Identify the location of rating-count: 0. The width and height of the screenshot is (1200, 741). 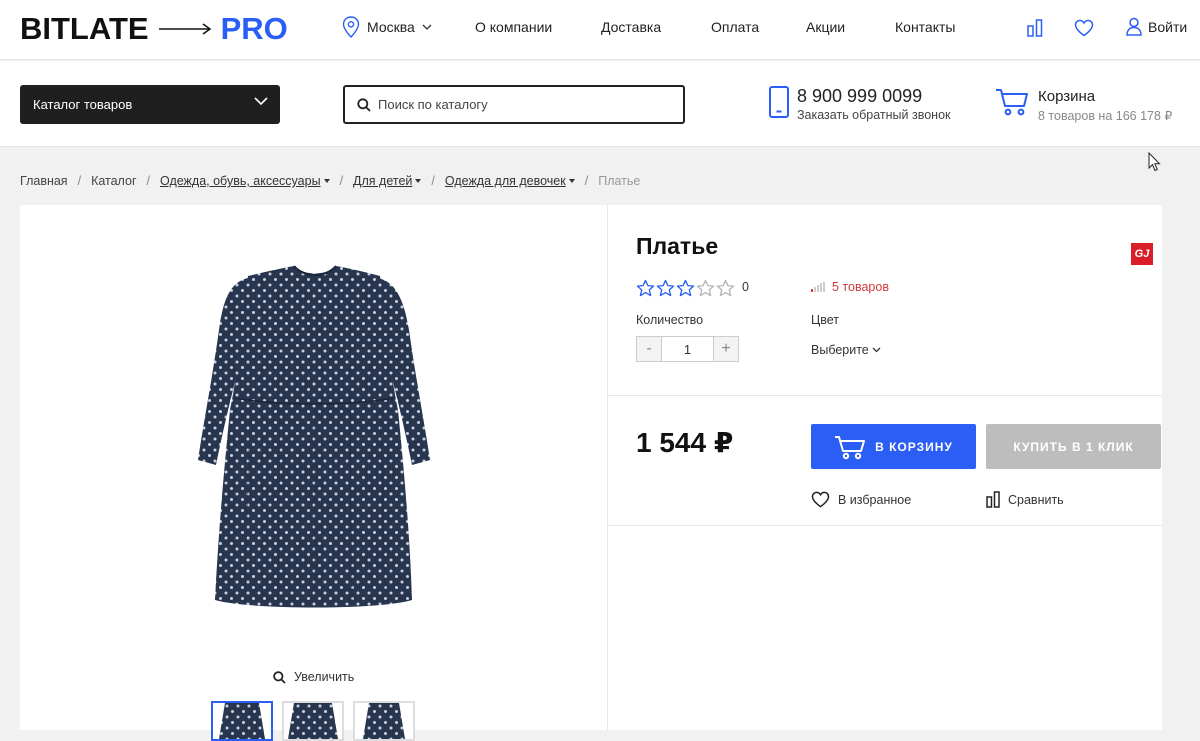
(745, 287).